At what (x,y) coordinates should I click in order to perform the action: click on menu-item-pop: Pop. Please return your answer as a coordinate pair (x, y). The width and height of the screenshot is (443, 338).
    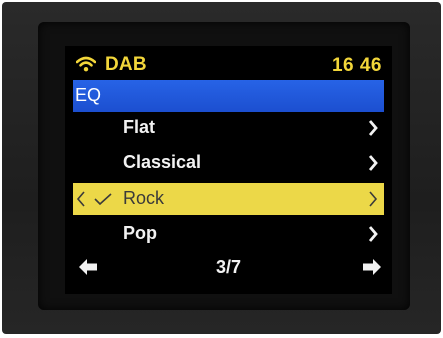
    Looking at the image, I should click on (228, 234).